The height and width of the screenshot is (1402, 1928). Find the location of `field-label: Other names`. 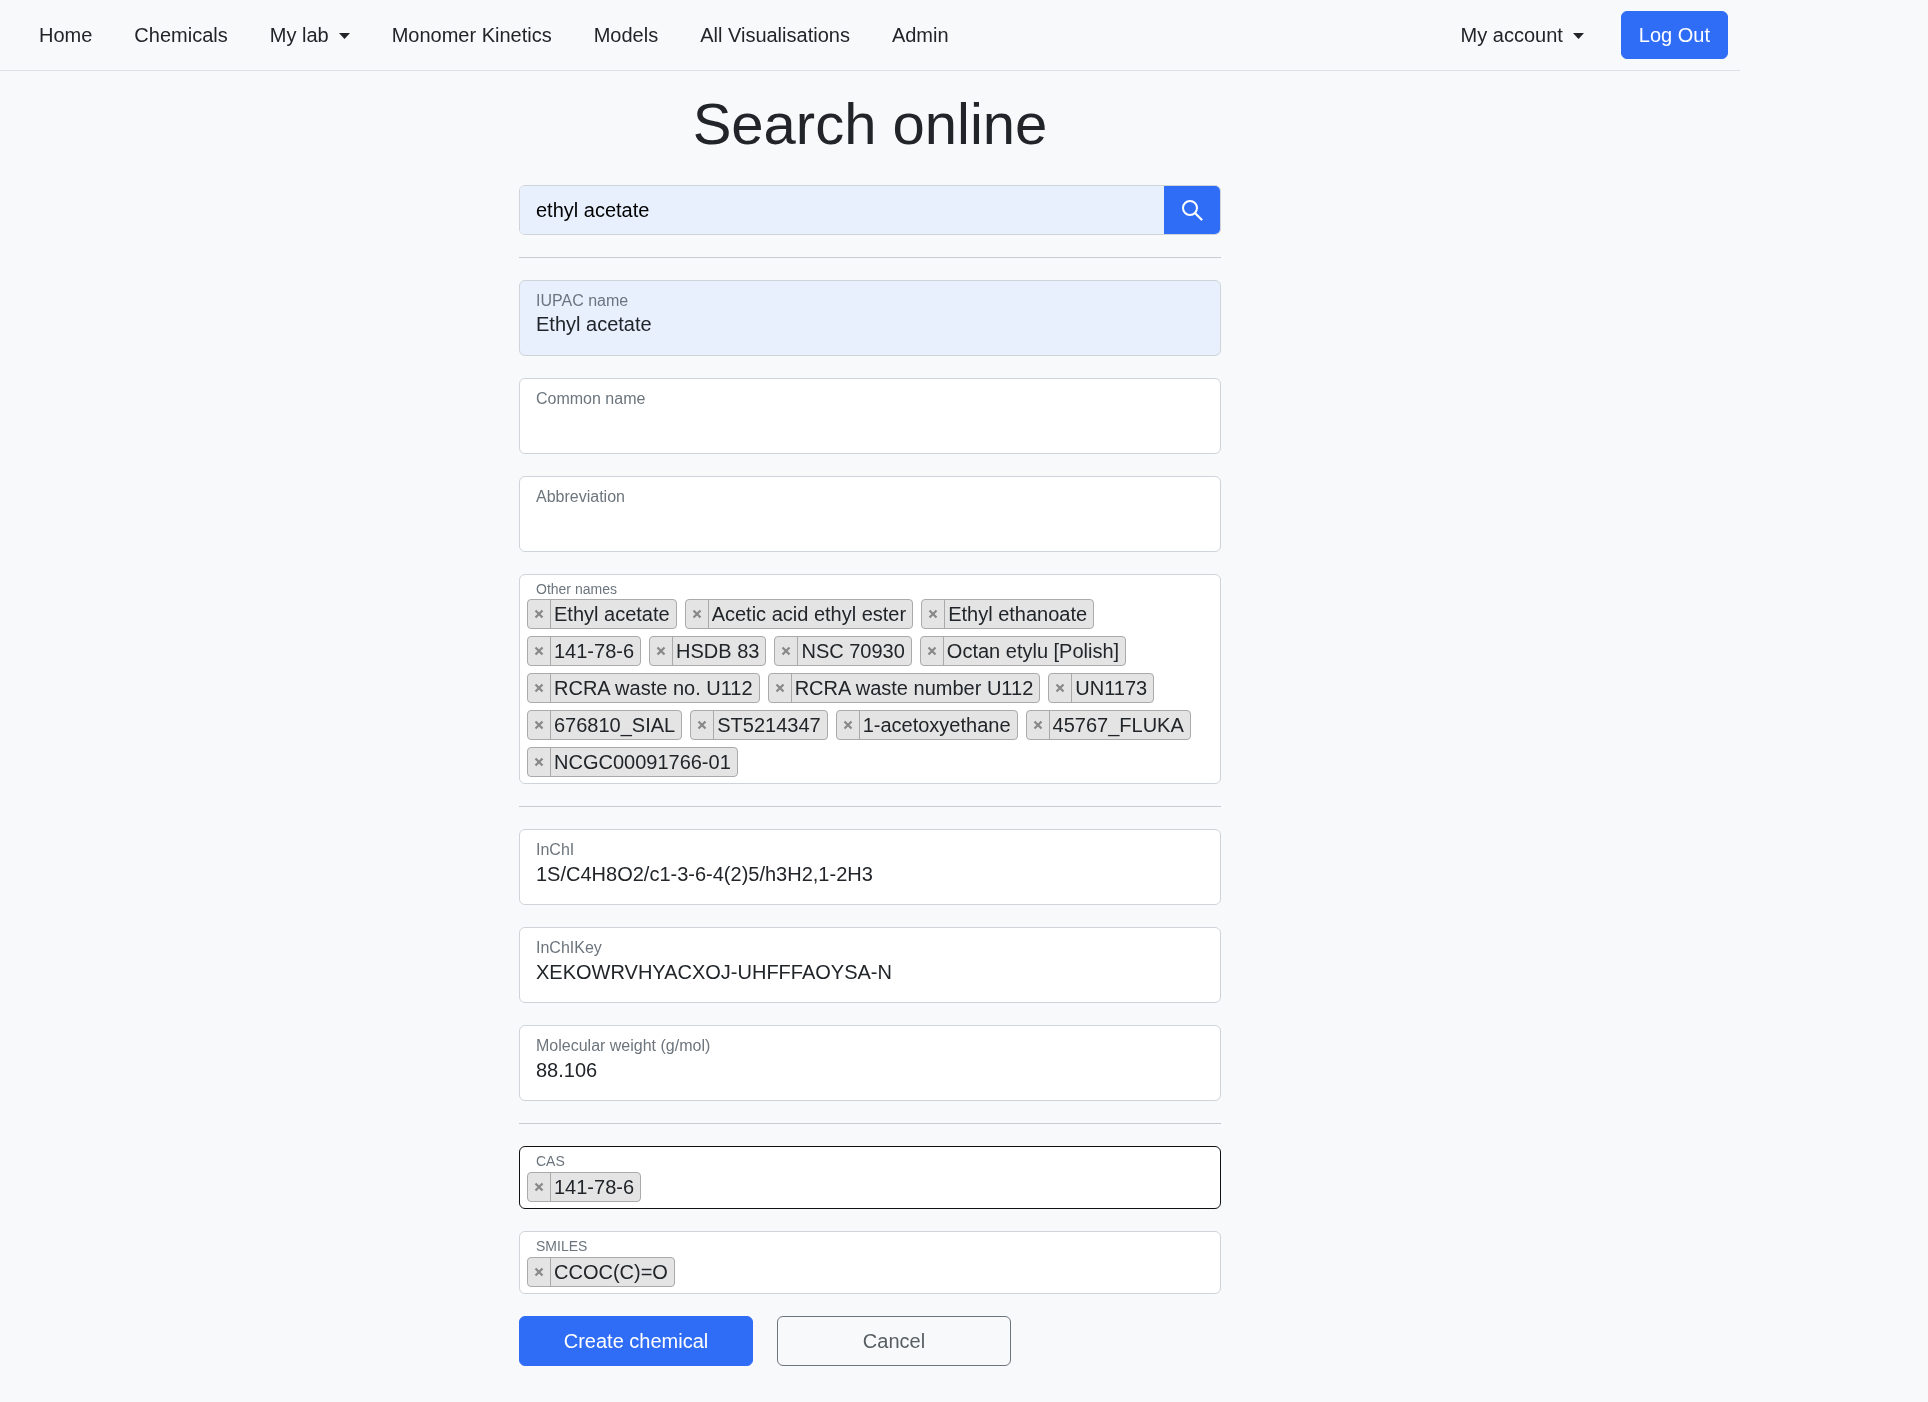

field-label: Other names is located at coordinates (576, 589).